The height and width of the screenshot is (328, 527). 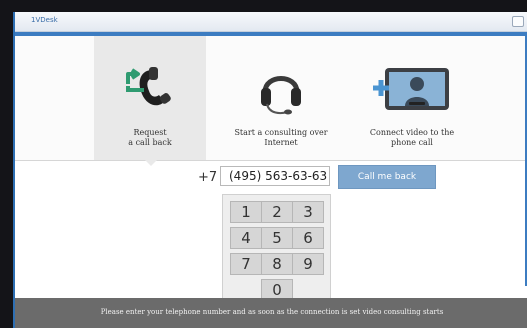 I want to click on tab-request-call-back: Request a call back, so click(x=150, y=98).